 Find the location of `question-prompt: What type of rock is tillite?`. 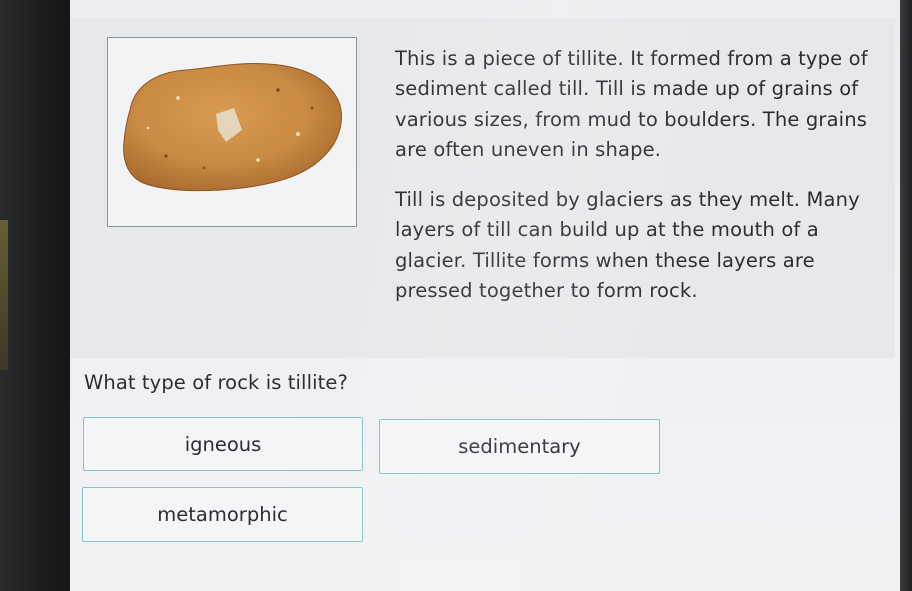

question-prompt: What type of rock is tillite? is located at coordinates (216, 382).